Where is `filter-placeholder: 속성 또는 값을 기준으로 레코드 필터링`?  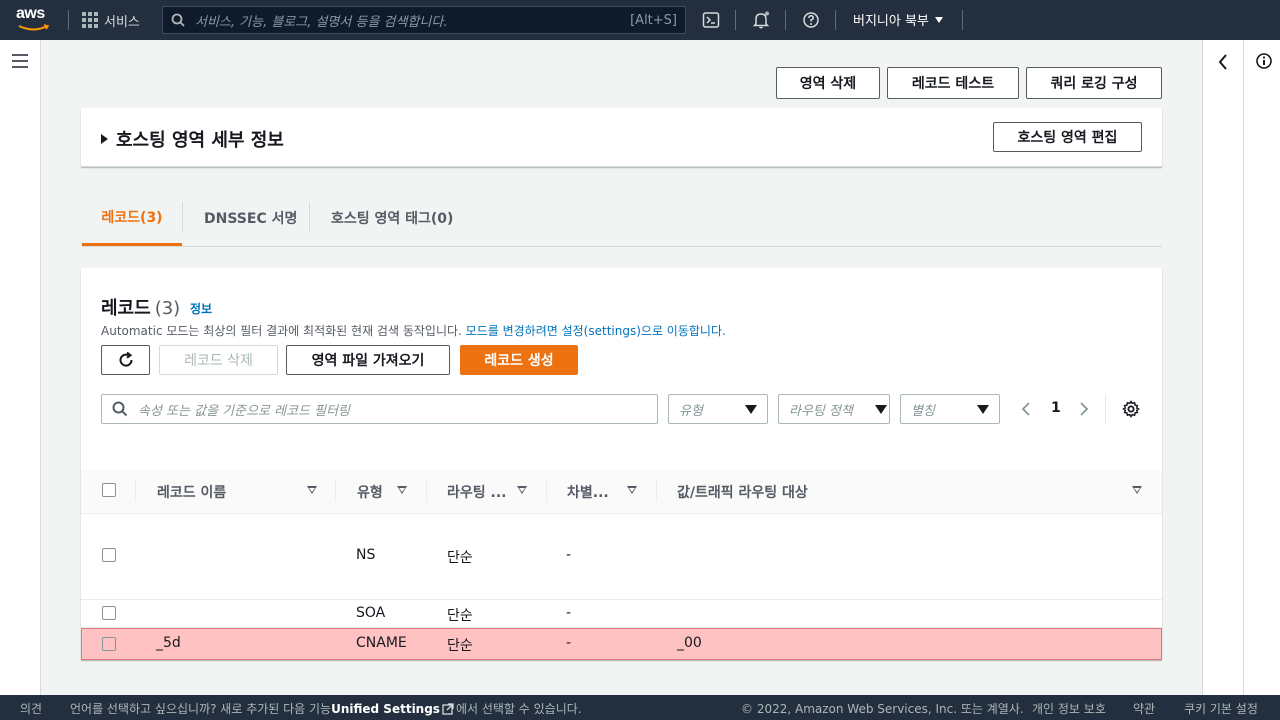
filter-placeholder: 속성 또는 값을 기준으로 레코드 필터링 is located at coordinates (244, 411).